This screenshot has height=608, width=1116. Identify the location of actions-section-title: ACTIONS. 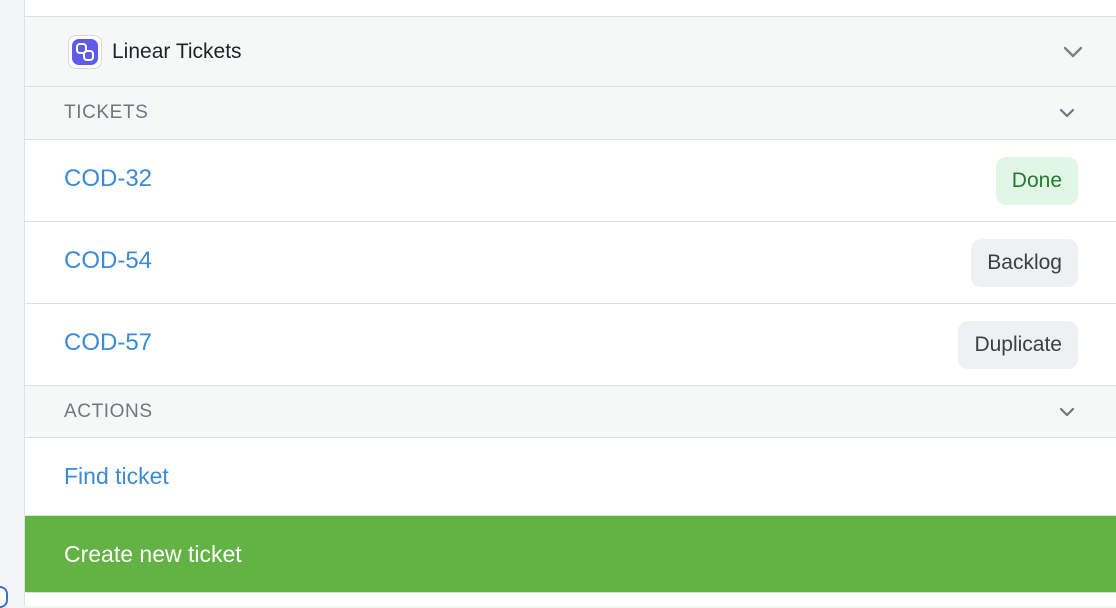
(108, 411).